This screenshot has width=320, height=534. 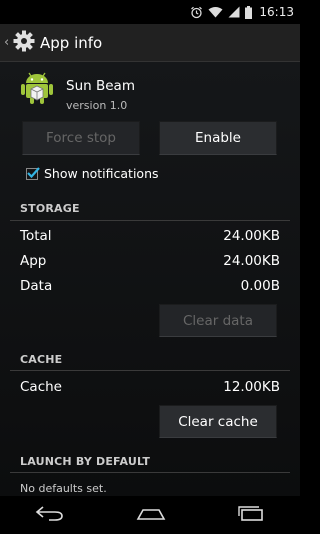 I want to click on action-bar: ‹ App info, so click(x=150, y=43).